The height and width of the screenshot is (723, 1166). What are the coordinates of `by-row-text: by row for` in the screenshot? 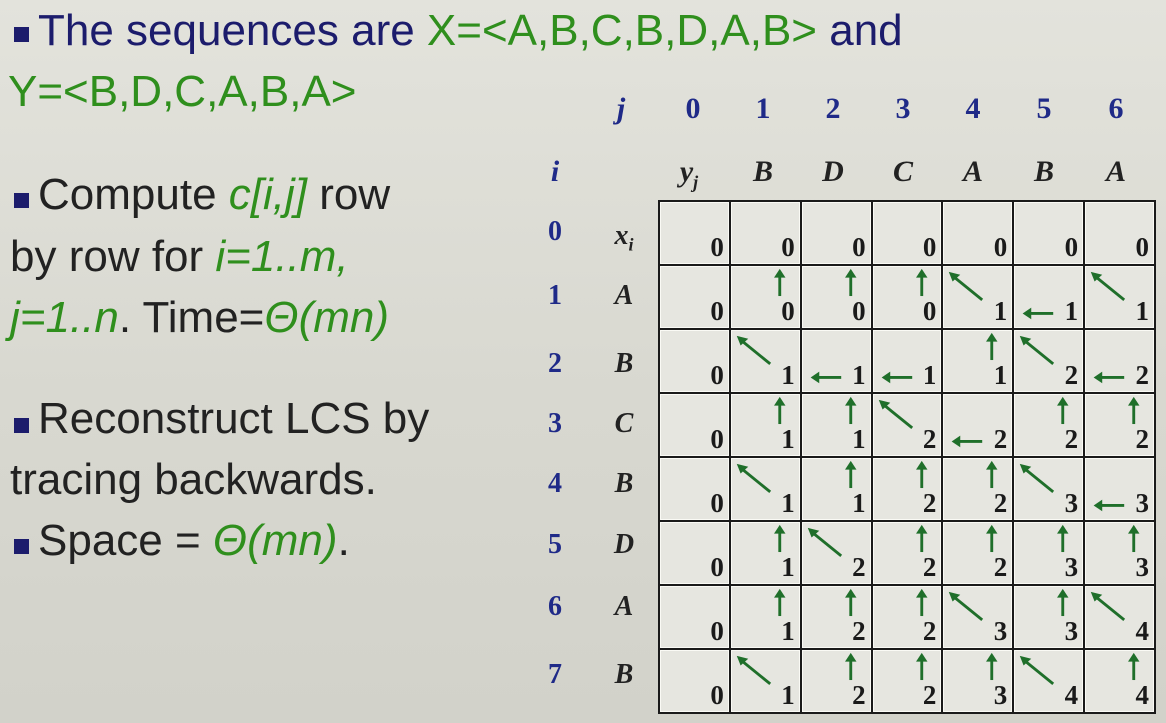 It's located at (113, 256).